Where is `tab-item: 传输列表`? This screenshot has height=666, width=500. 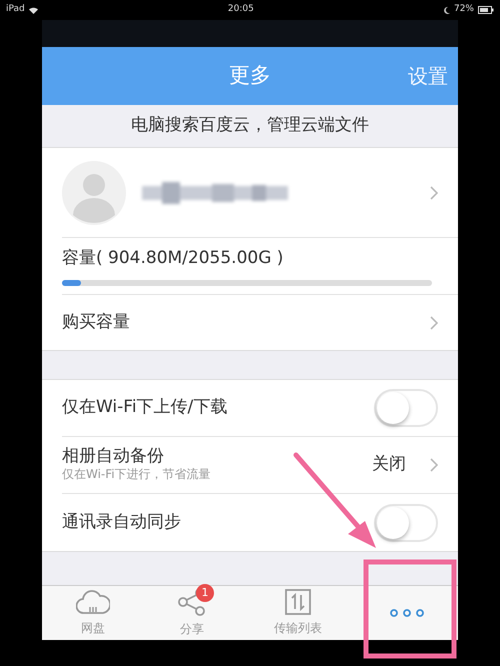 tab-item: 传输列表 is located at coordinates (298, 613).